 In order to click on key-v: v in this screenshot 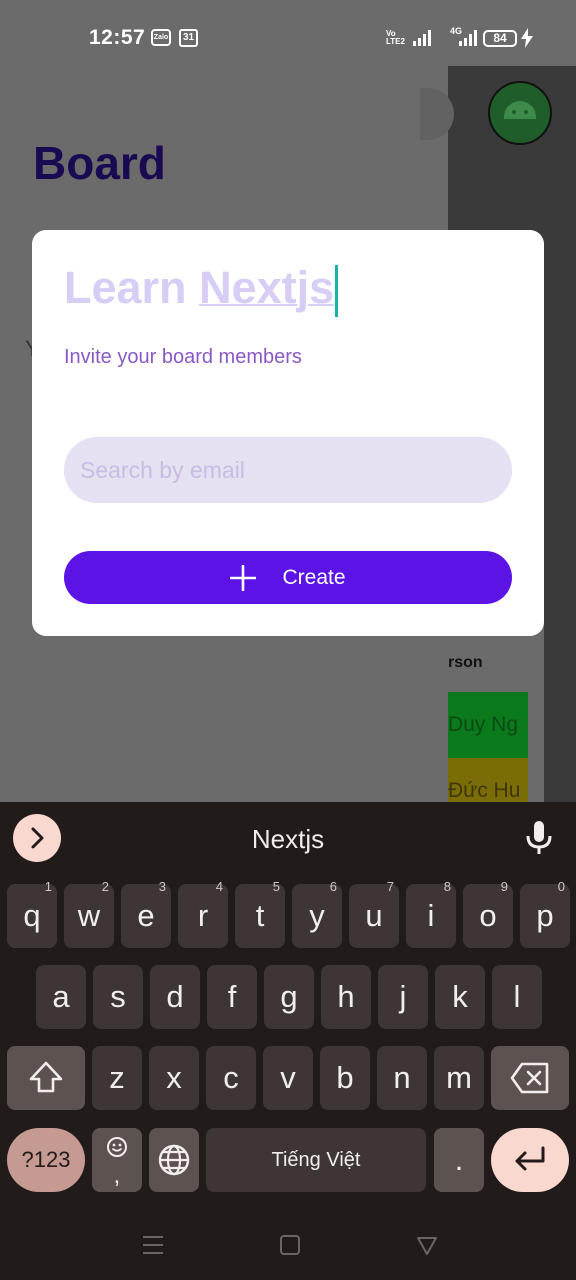, I will do `click(288, 1078)`.